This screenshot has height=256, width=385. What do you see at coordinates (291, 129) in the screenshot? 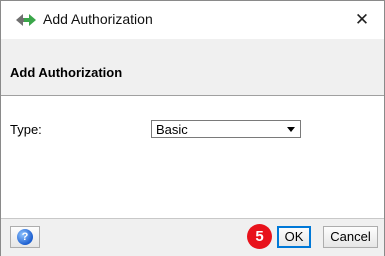
I see `chevron-down-icon` at bounding box center [291, 129].